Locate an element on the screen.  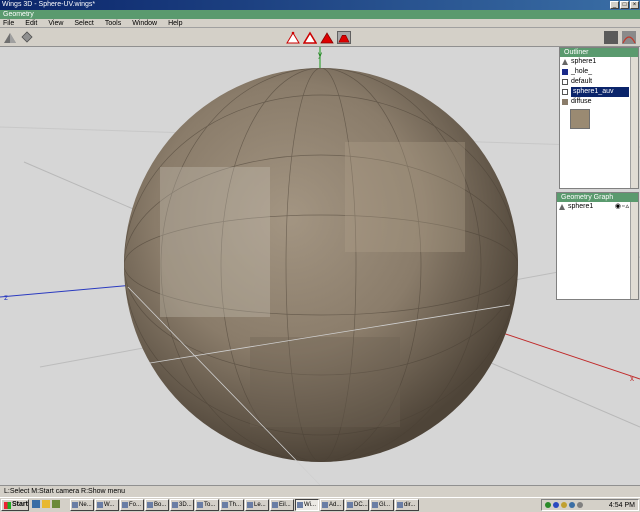
mode-label: Geometry is located at coordinates (18, 14).